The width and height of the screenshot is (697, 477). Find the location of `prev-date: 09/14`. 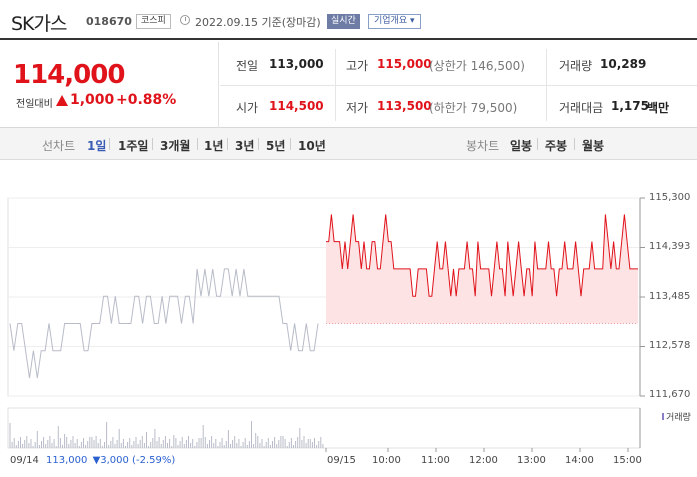

prev-date: 09/14 is located at coordinates (24, 460).